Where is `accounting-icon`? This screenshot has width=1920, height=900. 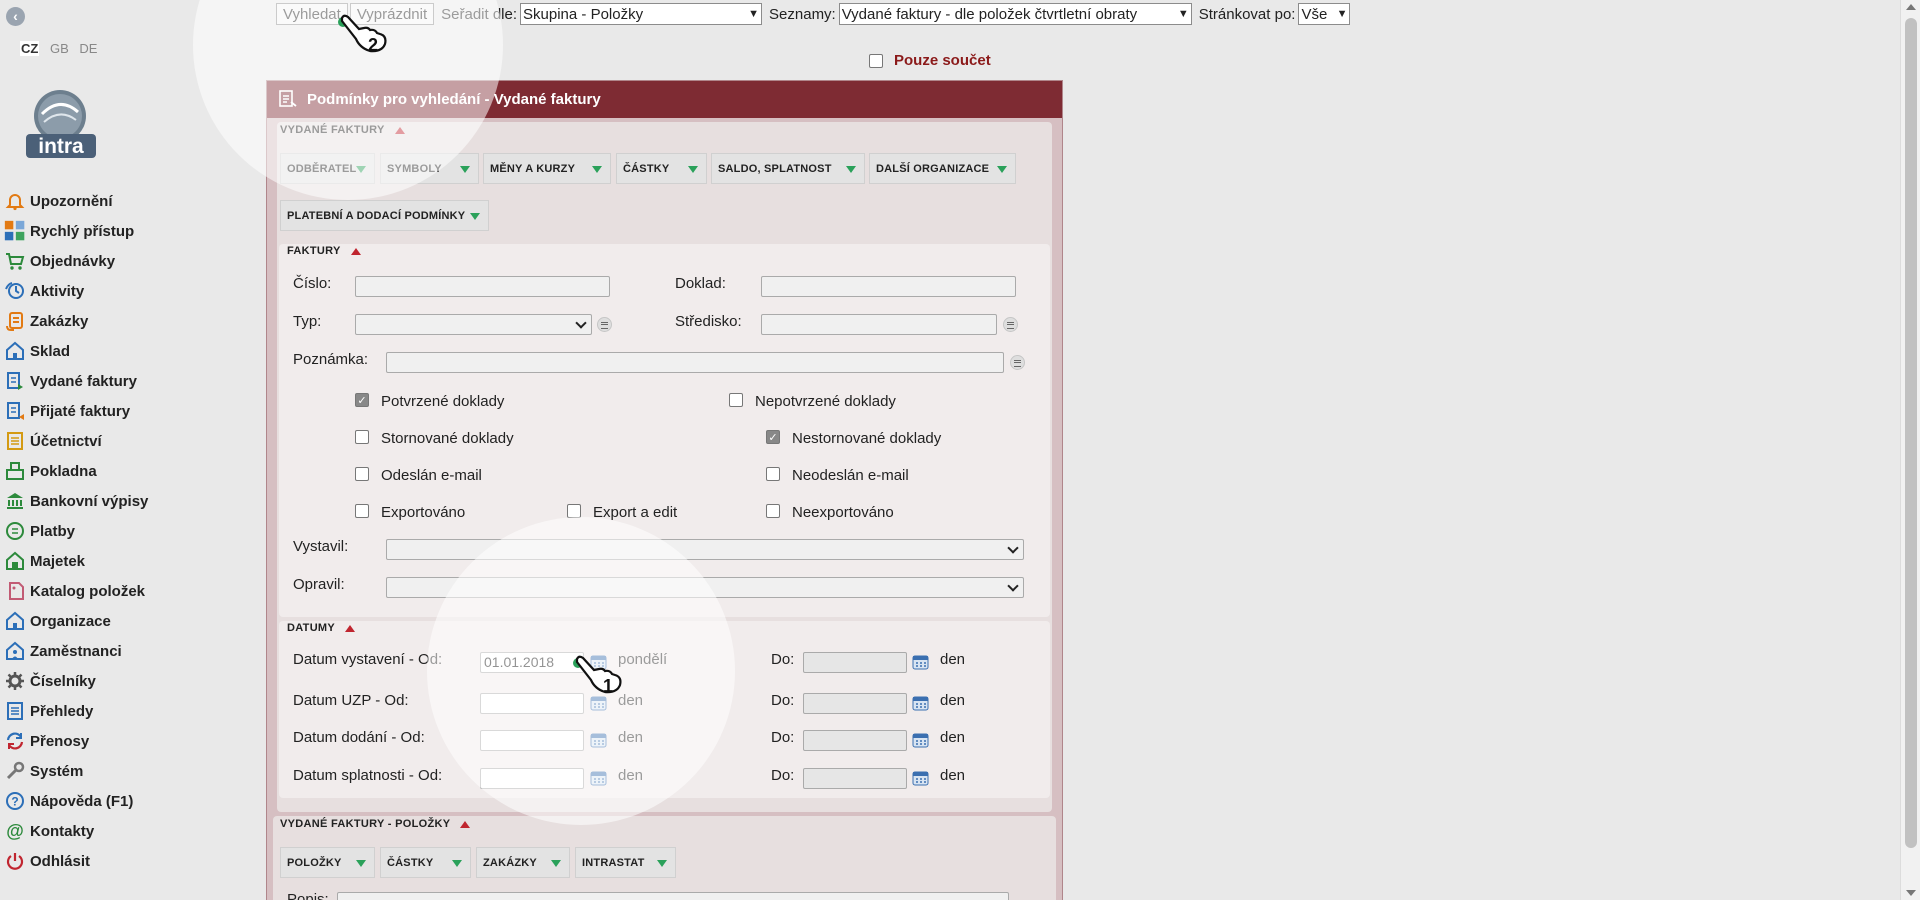
accounting-icon is located at coordinates (15, 441).